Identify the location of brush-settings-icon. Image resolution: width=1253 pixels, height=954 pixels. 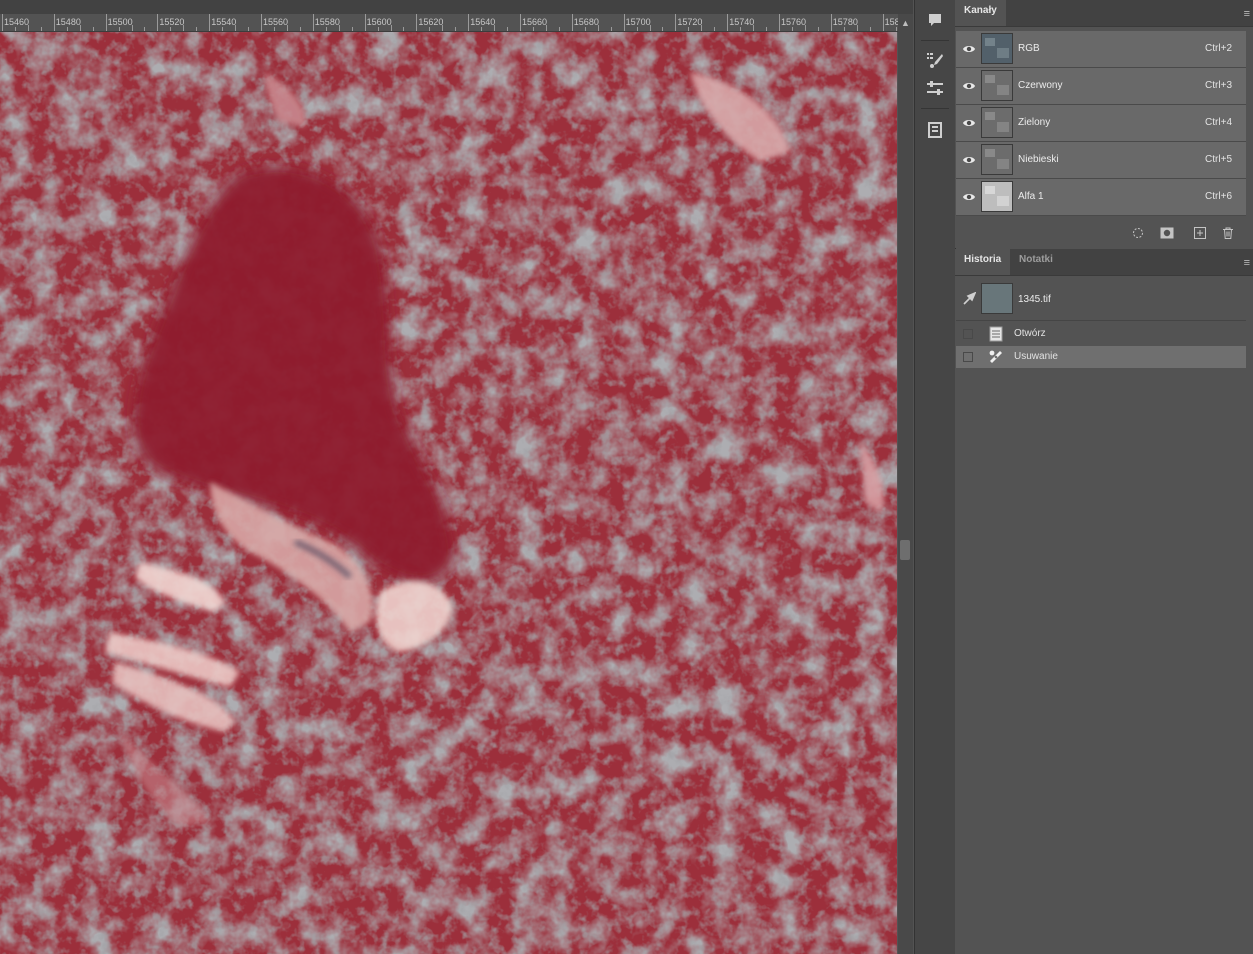
(935, 60).